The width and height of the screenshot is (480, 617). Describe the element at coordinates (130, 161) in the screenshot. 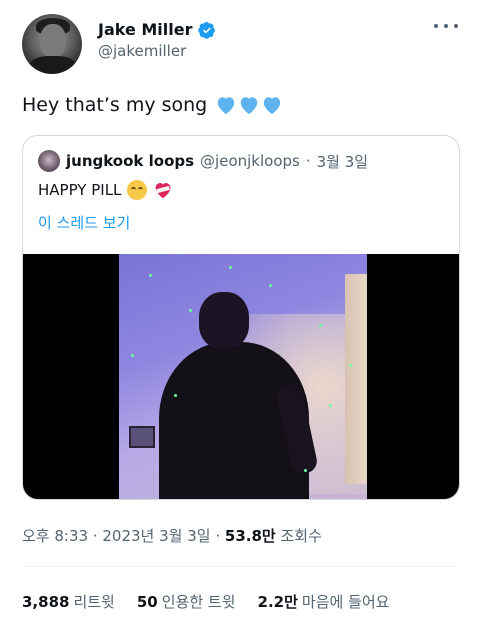

I see `quoted-display-name: jungkook loops` at that location.